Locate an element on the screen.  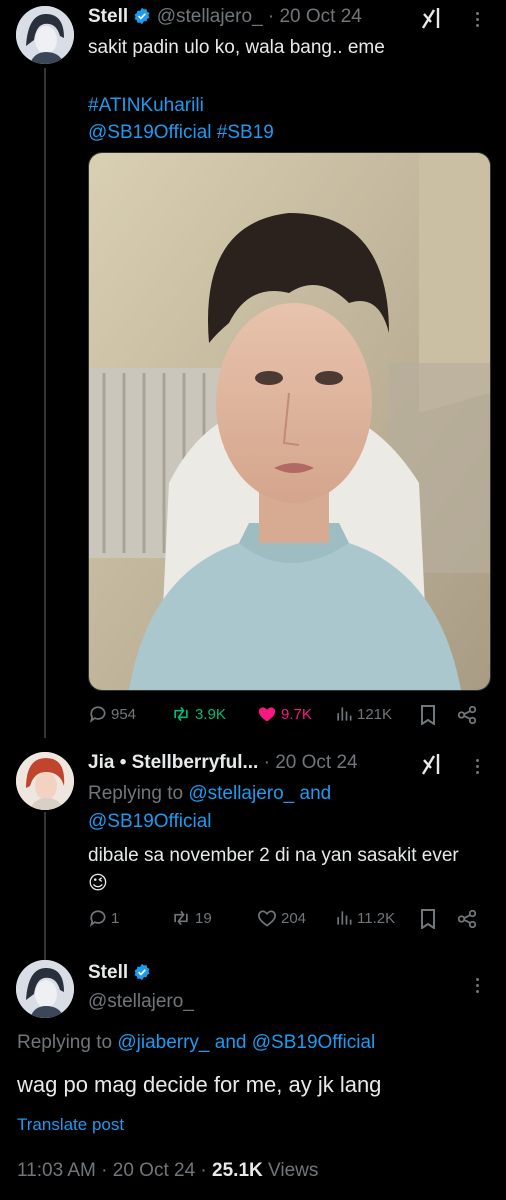
hashtag-link: #ATINKuharili is located at coordinates (146, 105).